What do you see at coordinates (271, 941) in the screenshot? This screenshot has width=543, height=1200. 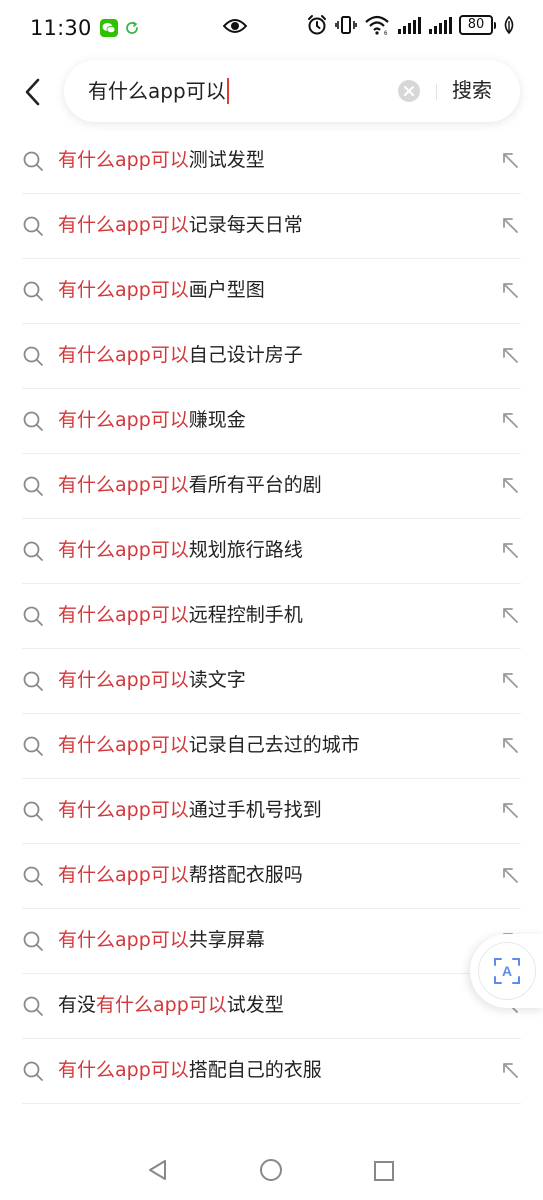 I see `suggestion-item: 有什么app可以共享屏幕` at bounding box center [271, 941].